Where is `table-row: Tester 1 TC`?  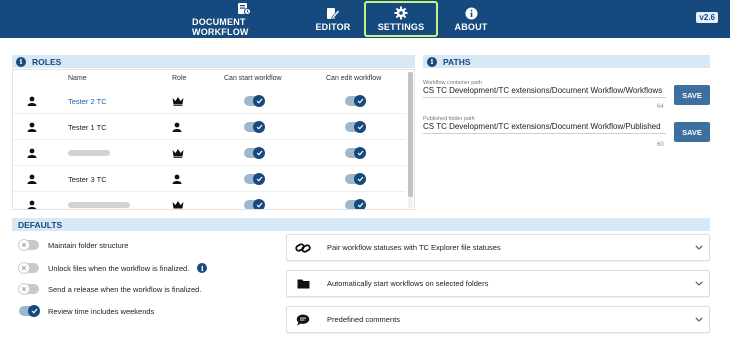 table-row: Tester 1 TC is located at coordinates (209, 127).